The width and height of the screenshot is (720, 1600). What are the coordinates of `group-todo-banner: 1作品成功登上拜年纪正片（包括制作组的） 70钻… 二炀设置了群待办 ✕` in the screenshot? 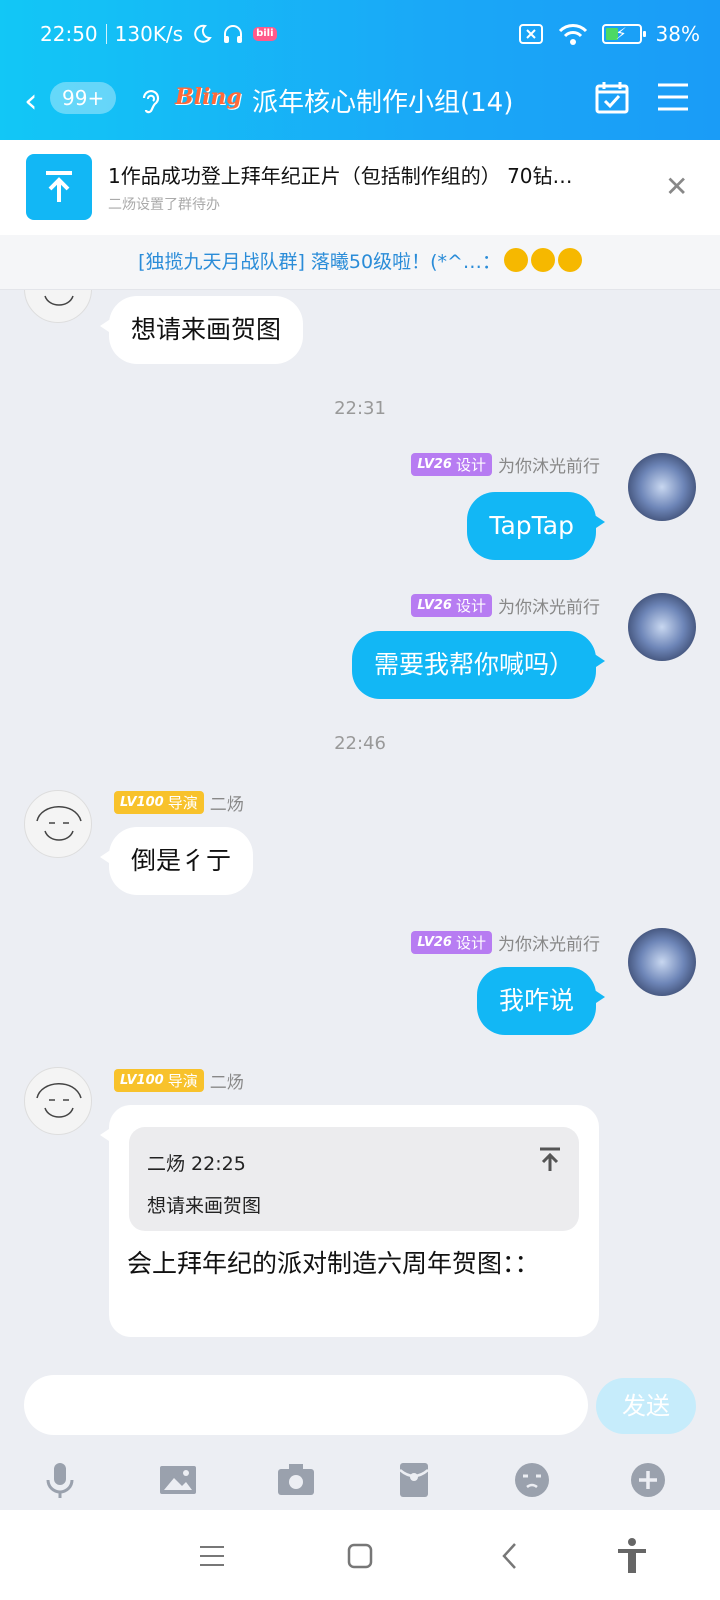 It's located at (360, 187).